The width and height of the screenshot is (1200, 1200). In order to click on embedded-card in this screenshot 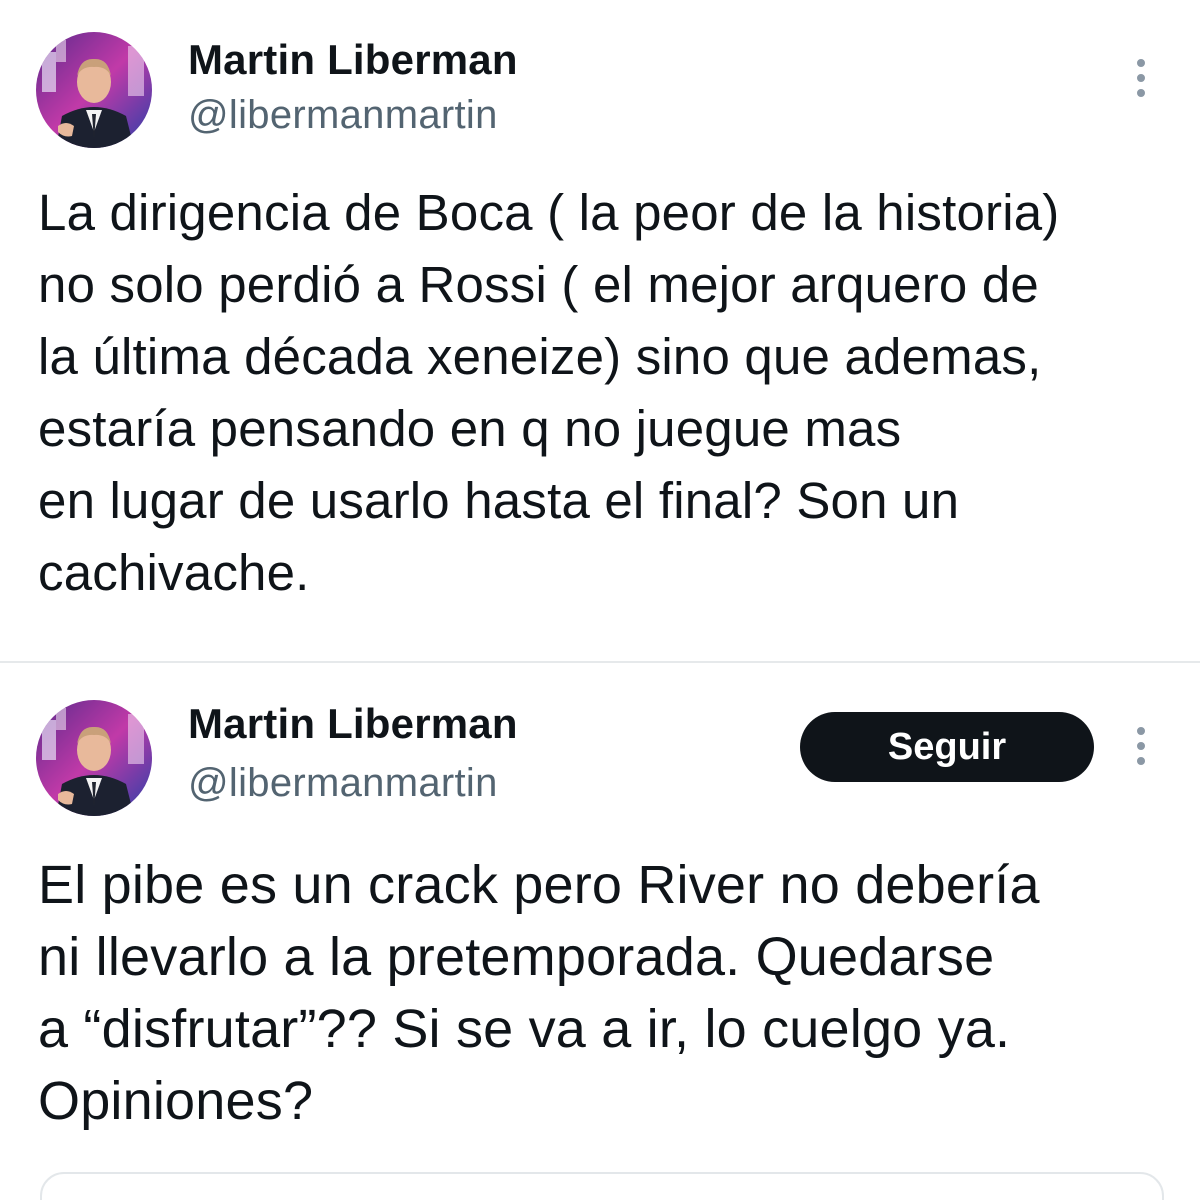, I will do `click(602, 1186)`.